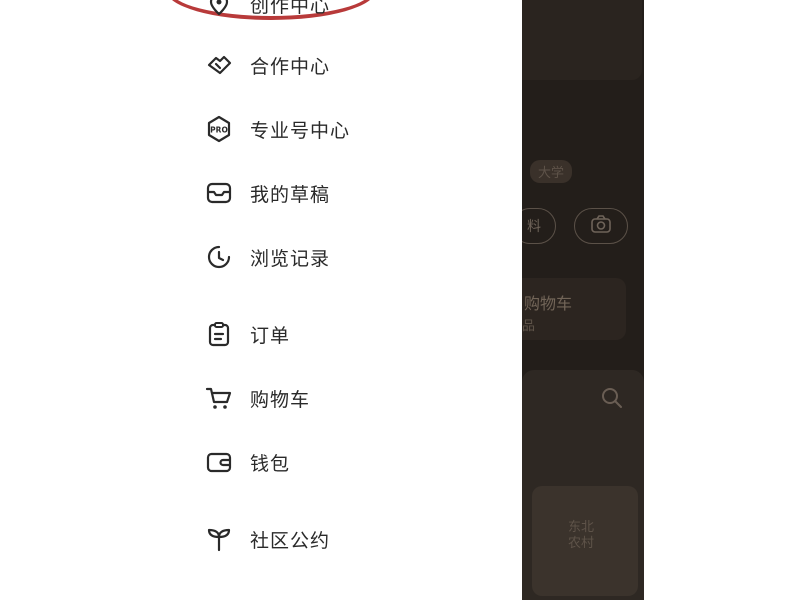 This screenshot has height=600, width=800. I want to click on menu-item-label: 订单, so click(270, 335).